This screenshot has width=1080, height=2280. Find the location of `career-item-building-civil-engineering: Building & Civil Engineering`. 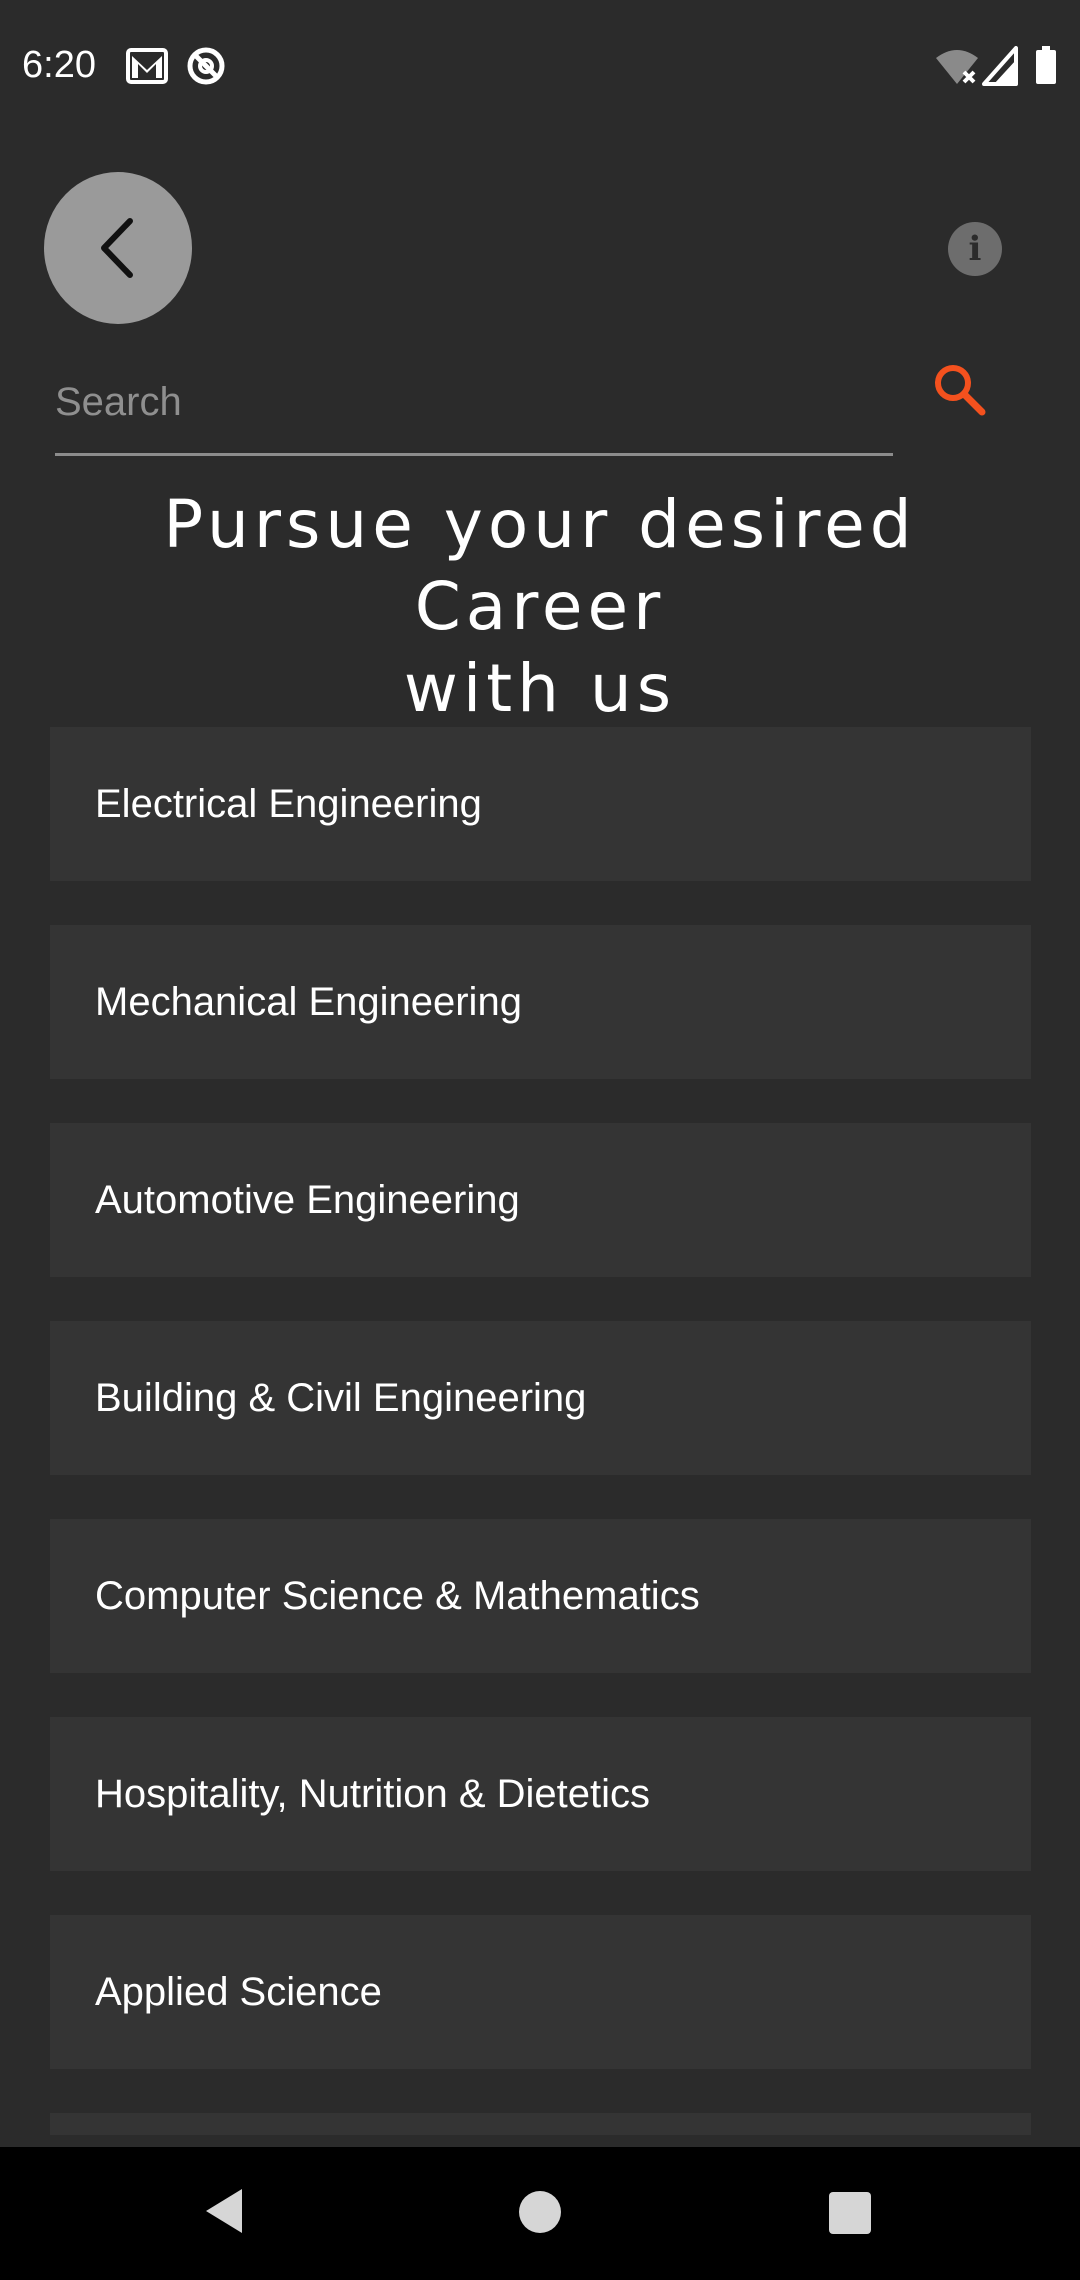

career-item-building-civil-engineering: Building & Civil Engineering is located at coordinates (540, 1398).